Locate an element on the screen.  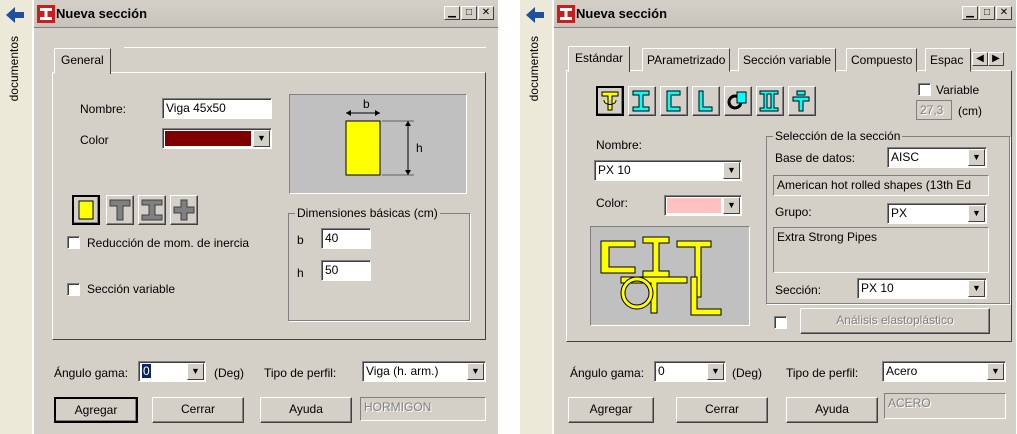
i-shape-icon is located at coordinates (152, 210).